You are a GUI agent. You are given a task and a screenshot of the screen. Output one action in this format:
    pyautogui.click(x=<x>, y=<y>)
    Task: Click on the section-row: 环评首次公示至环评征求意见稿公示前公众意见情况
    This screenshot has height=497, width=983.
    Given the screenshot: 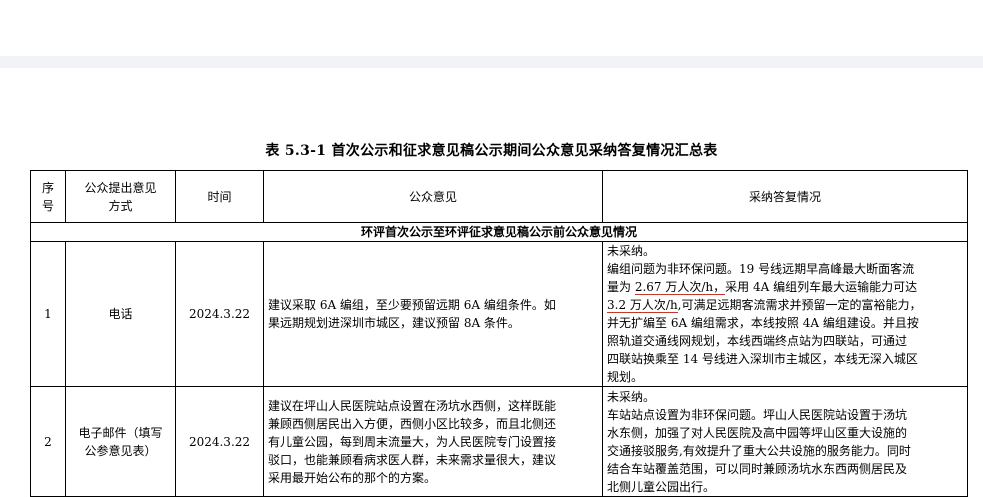 What is the action you would take?
    pyautogui.click(x=499, y=232)
    